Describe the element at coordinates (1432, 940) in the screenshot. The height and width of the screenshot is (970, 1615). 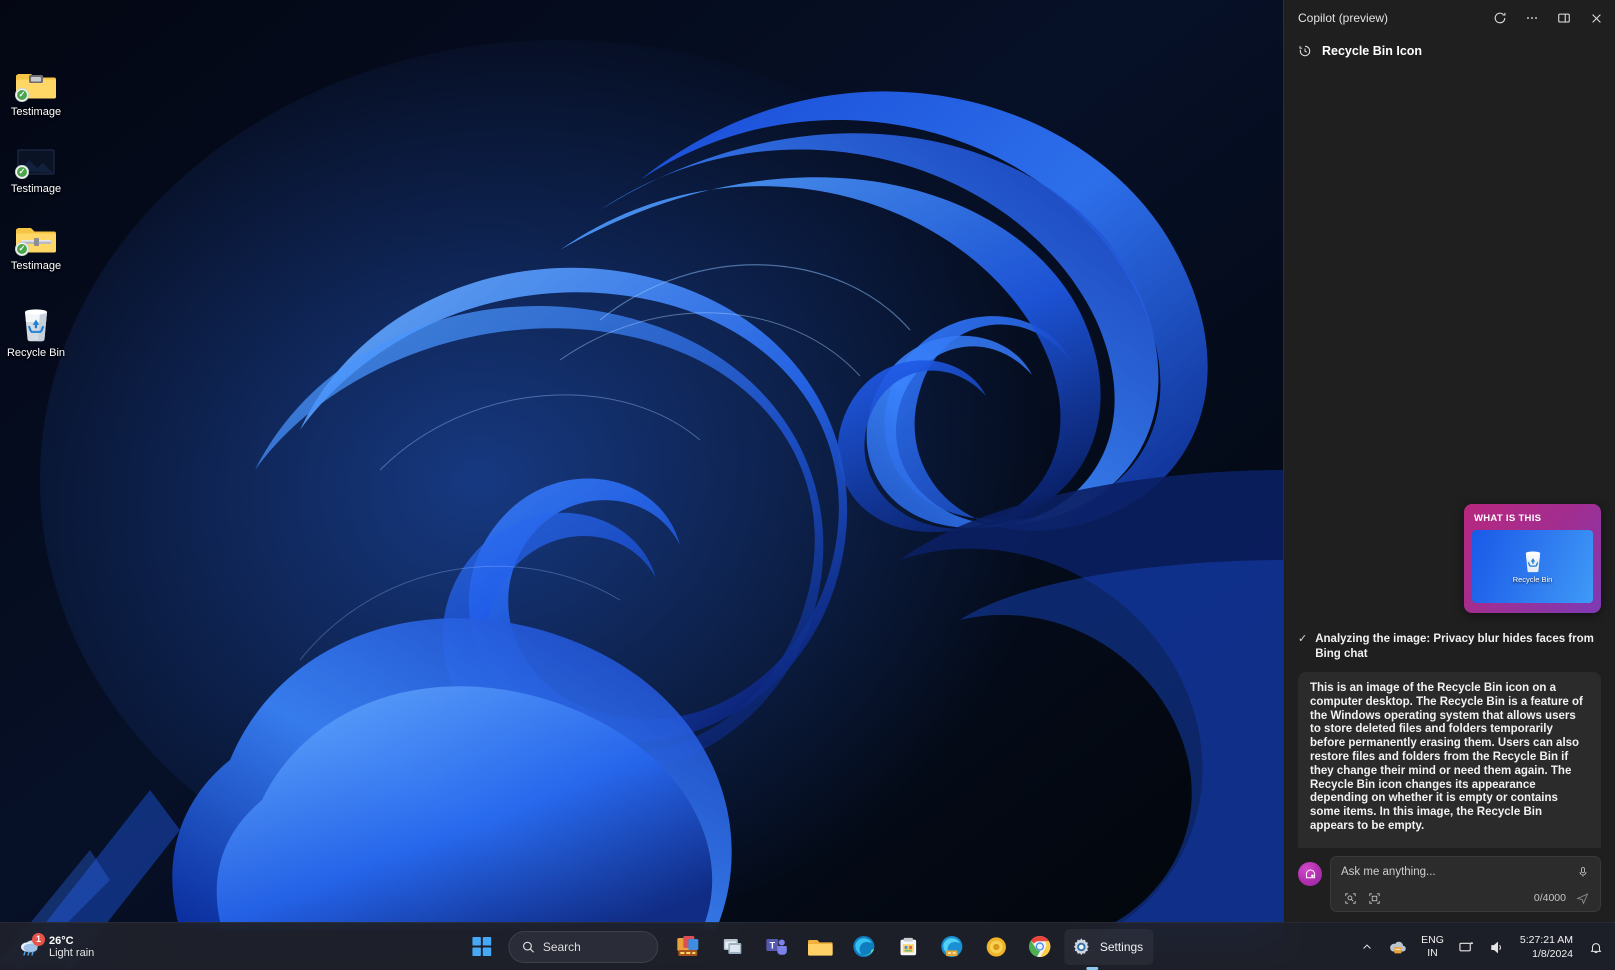
I see `language-line1: ENG` at that location.